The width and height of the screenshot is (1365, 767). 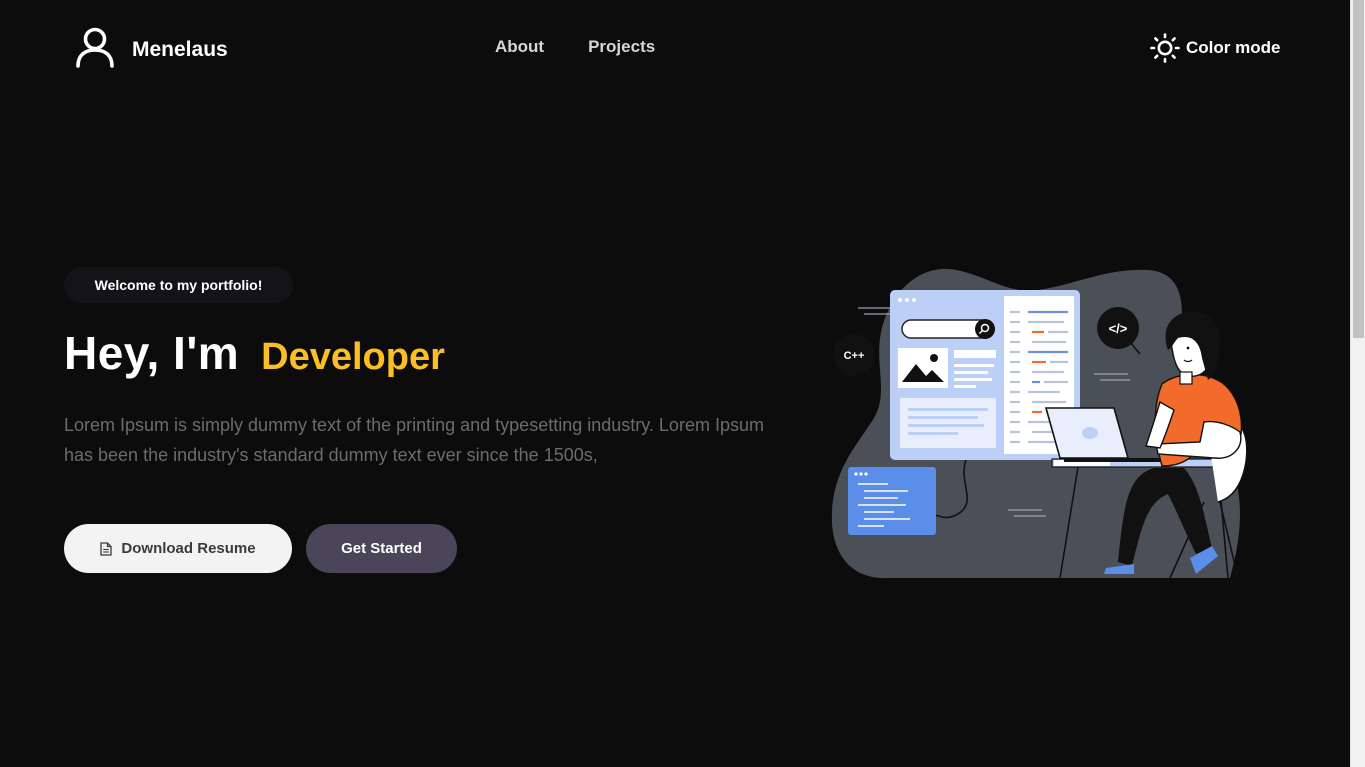 What do you see at coordinates (1118, 328) in the screenshot?
I see `code-label: </>` at bounding box center [1118, 328].